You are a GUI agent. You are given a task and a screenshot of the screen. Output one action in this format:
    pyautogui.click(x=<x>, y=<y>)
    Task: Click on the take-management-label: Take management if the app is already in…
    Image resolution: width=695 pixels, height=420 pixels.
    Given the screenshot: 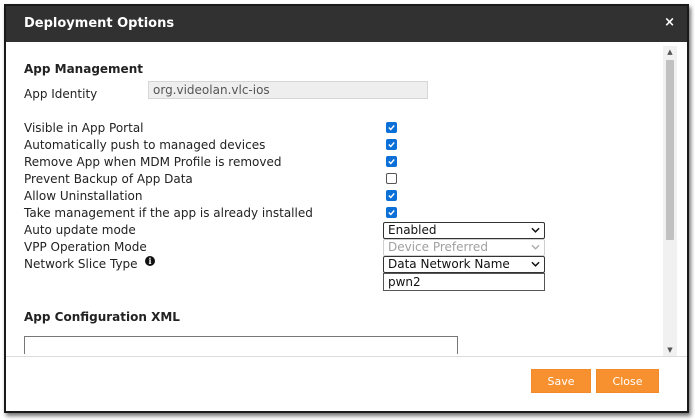 What is the action you would take?
    pyautogui.click(x=168, y=213)
    